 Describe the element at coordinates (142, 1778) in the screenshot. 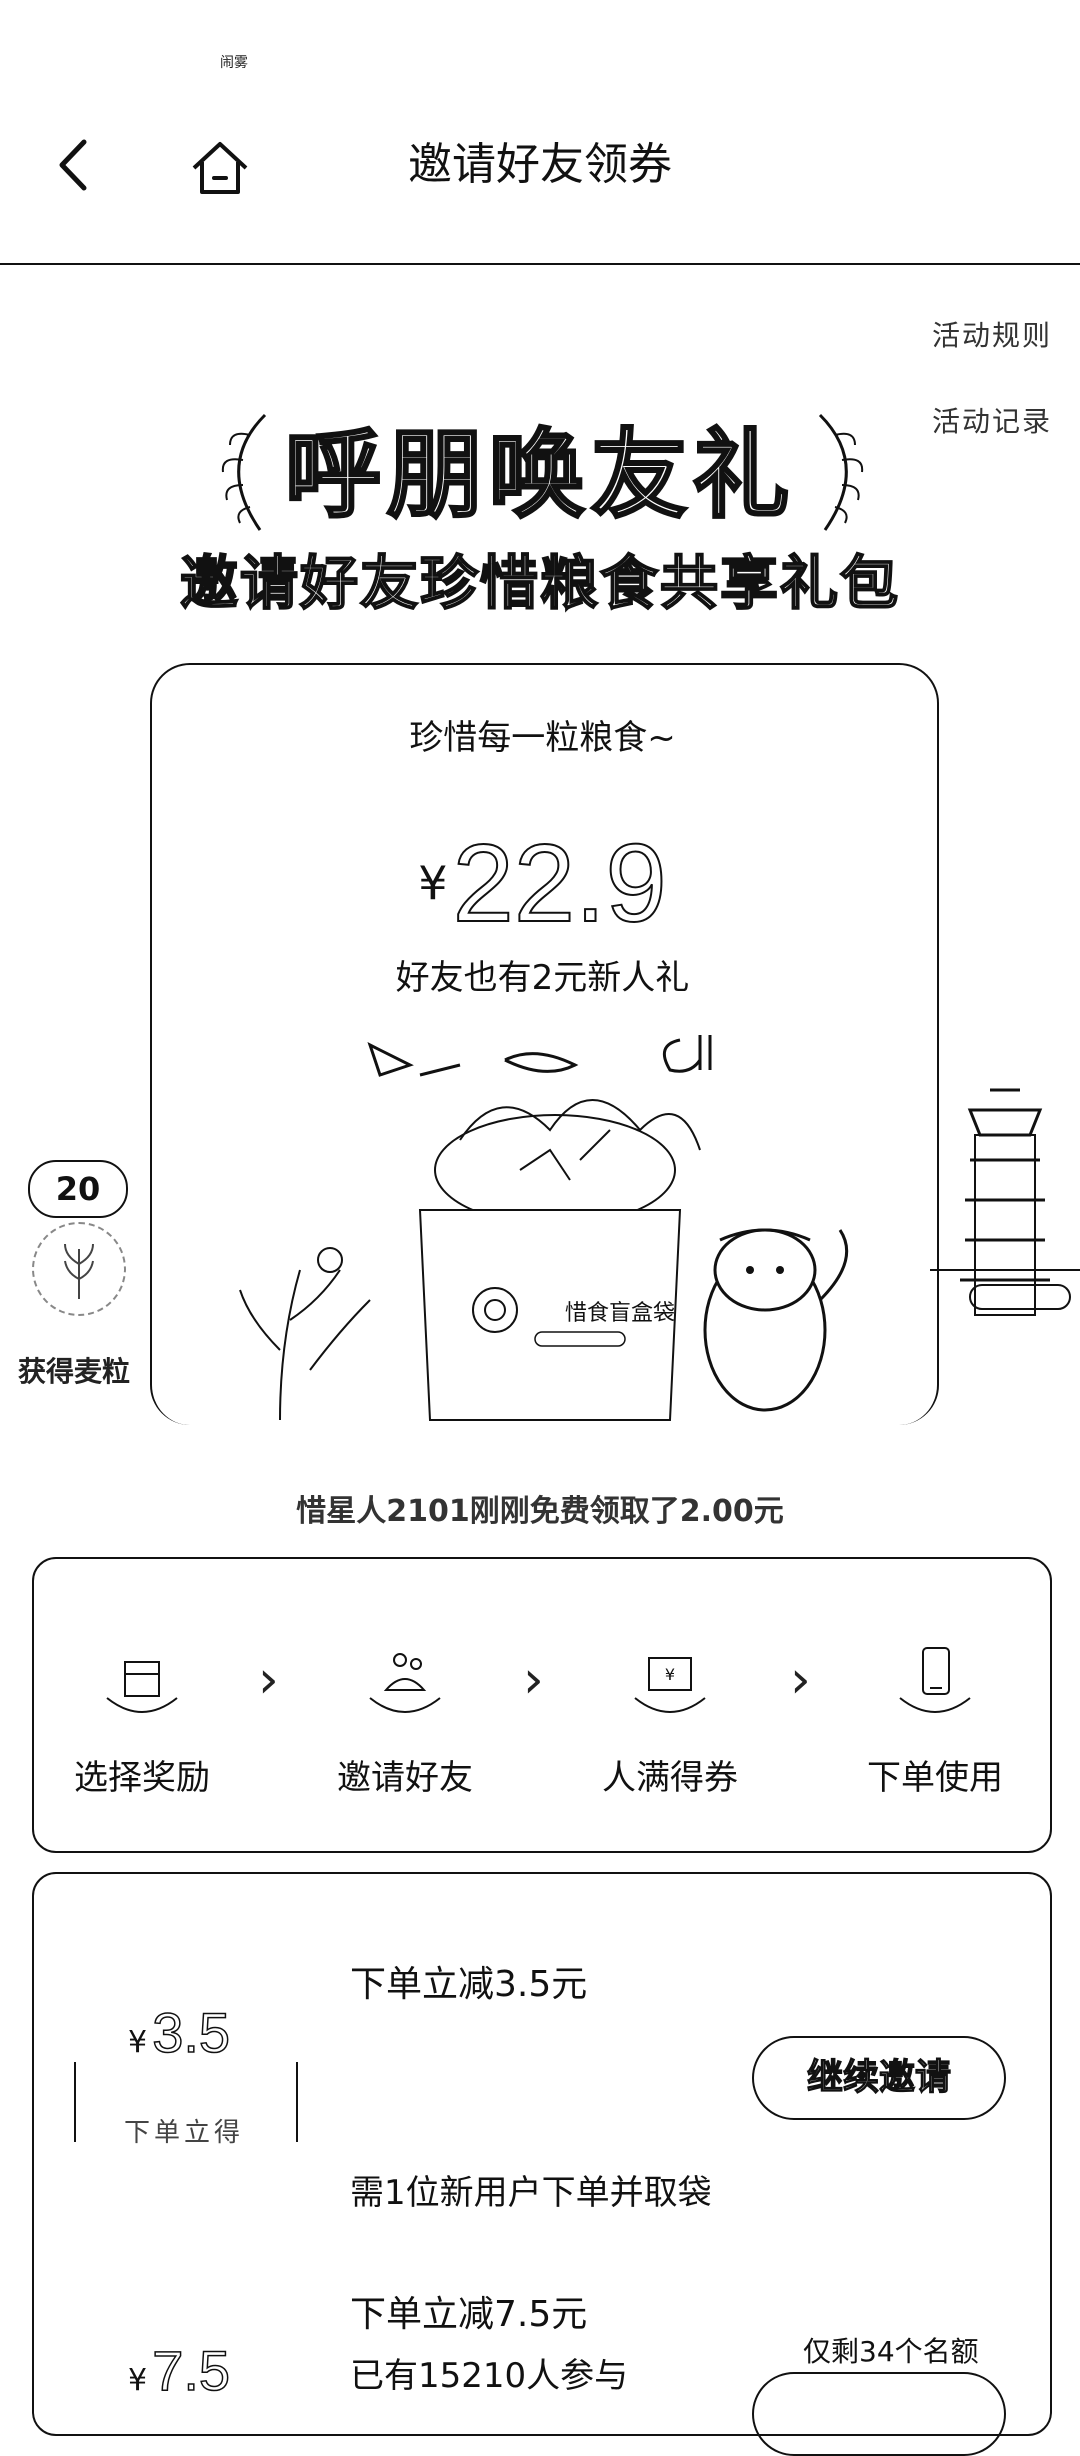

I see `step-label: 选择奖励` at that location.